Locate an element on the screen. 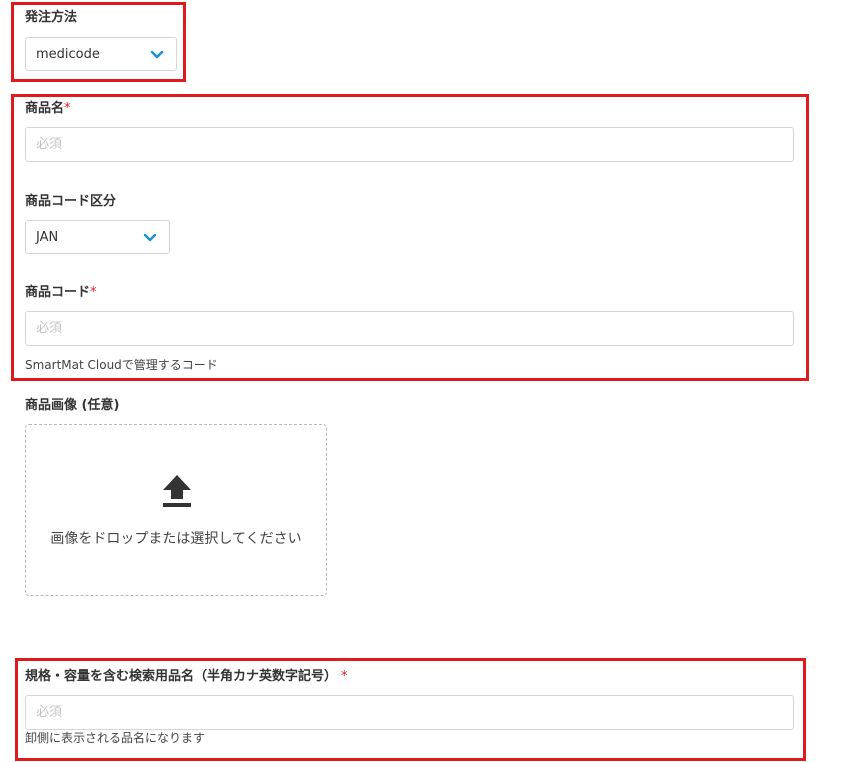 Image resolution: width=844 pixels, height=762 pixels. product-code-type-label: 商品コード区分 is located at coordinates (71, 201).